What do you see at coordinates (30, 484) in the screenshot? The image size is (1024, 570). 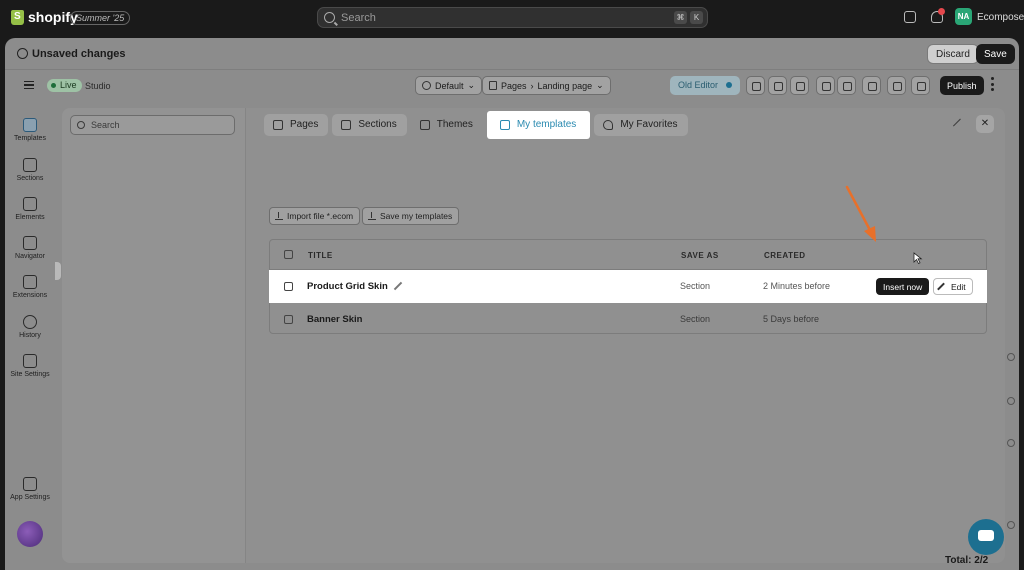 I see `app-settings-icon` at bounding box center [30, 484].